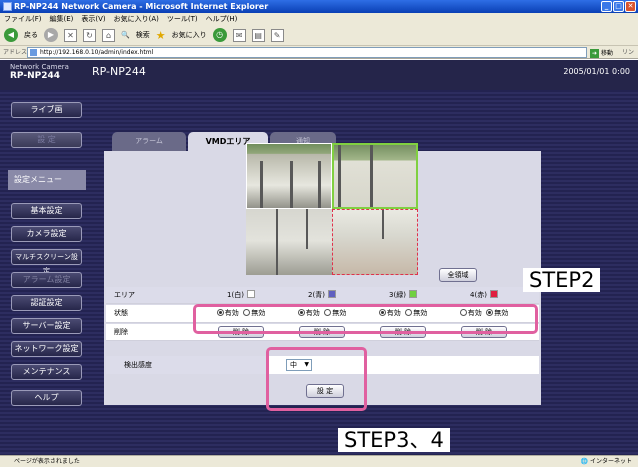 The image size is (638, 468). What do you see at coordinates (161, 35) in the screenshot?
I see `favorites-star-icon: ★` at bounding box center [161, 35].